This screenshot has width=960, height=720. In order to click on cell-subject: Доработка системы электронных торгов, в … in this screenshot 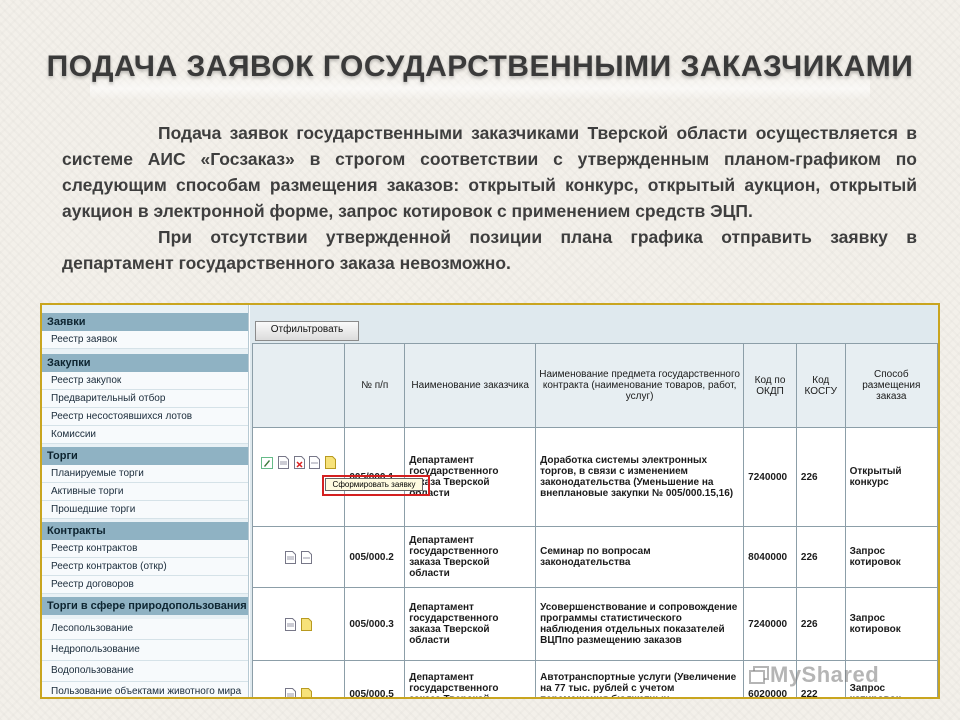, I will do `click(640, 477)`.